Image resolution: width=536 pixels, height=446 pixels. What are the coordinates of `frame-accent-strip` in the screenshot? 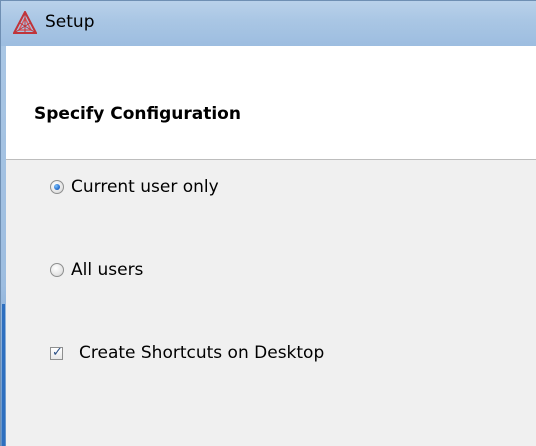 It's located at (3, 375).